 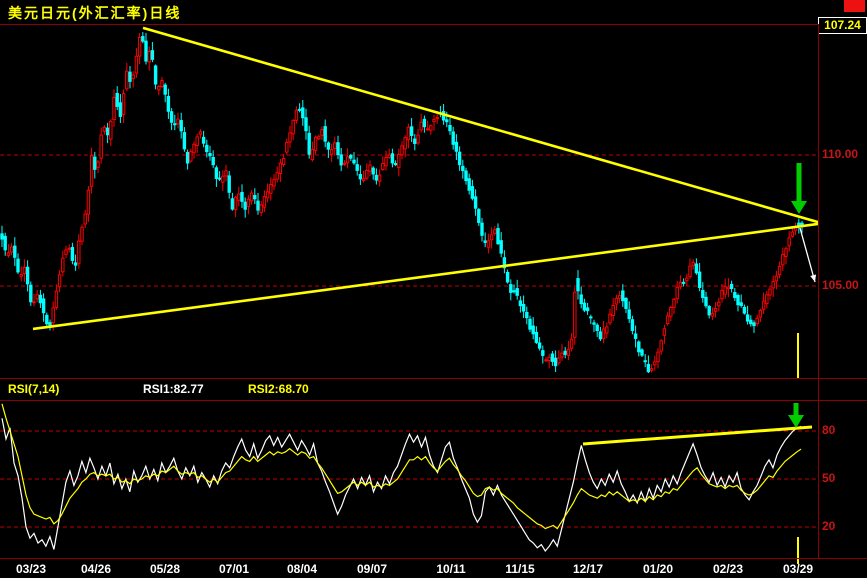 What do you see at coordinates (829, 430) in the screenshot?
I see `rsi-axis-label: 80` at bounding box center [829, 430].